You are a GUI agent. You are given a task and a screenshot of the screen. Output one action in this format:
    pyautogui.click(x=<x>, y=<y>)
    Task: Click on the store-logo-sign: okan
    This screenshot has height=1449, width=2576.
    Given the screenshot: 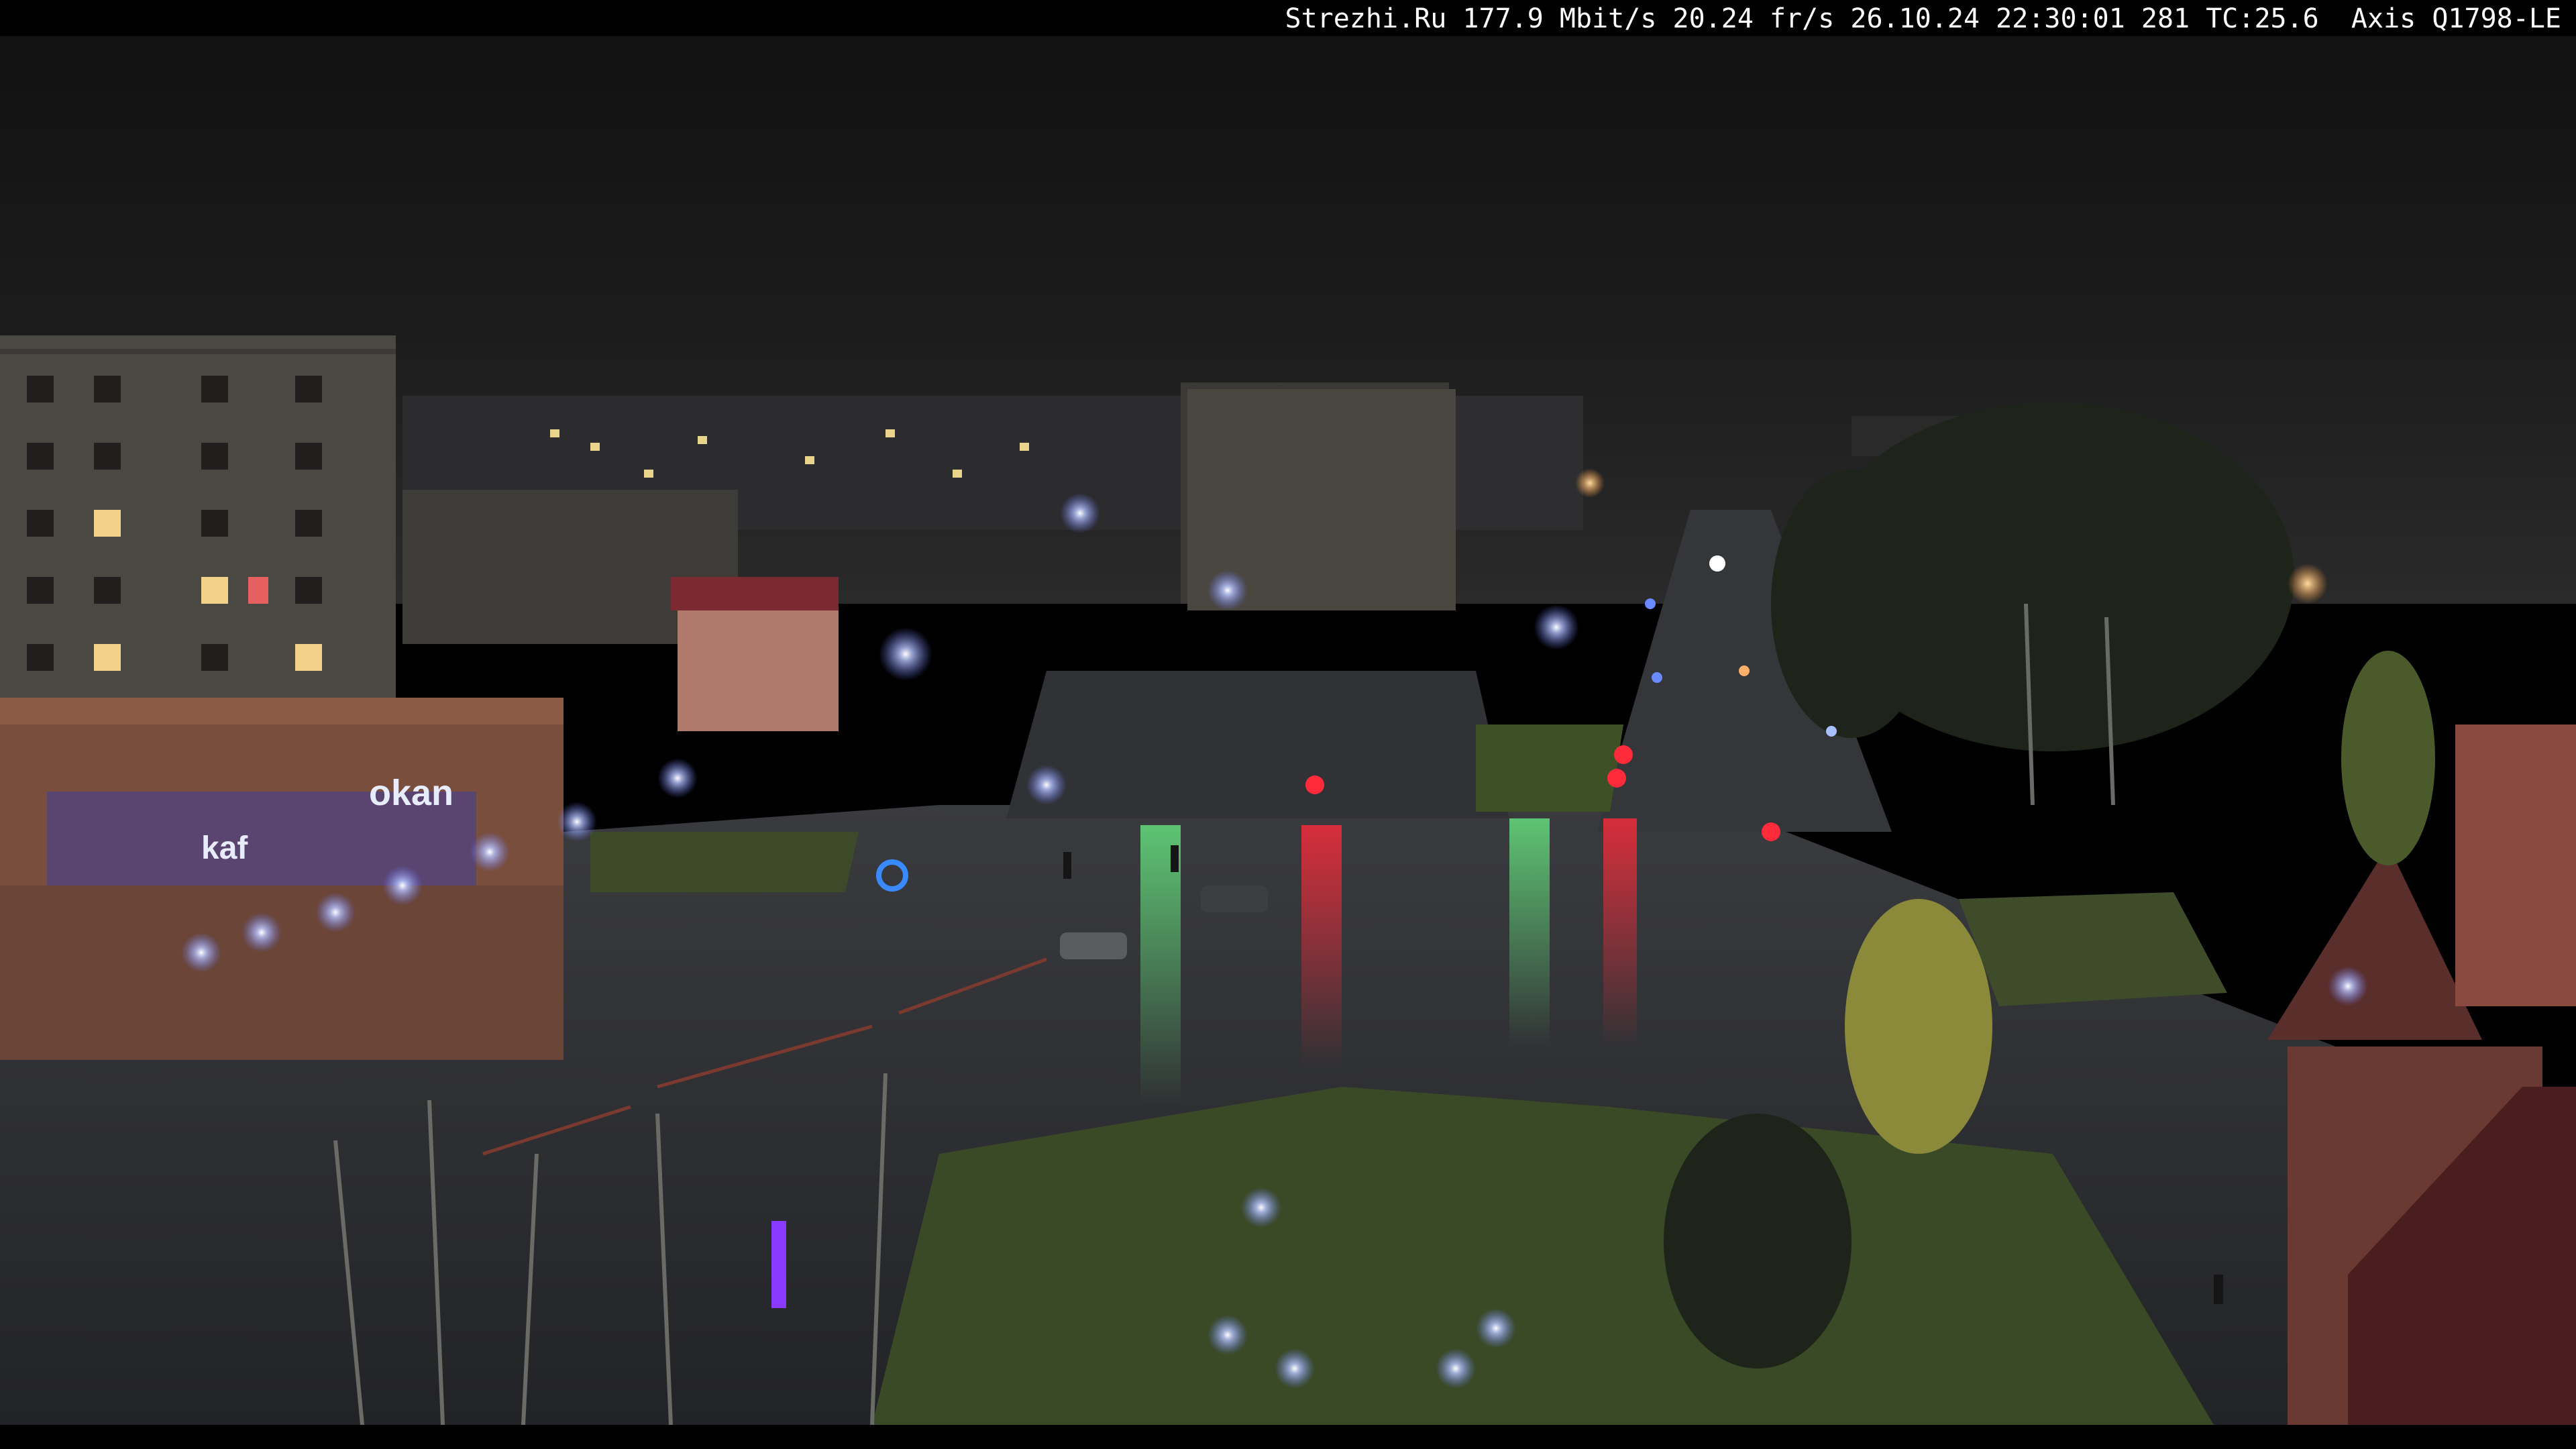 What is the action you would take?
    pyautogui.click(x=411, y=793)
    